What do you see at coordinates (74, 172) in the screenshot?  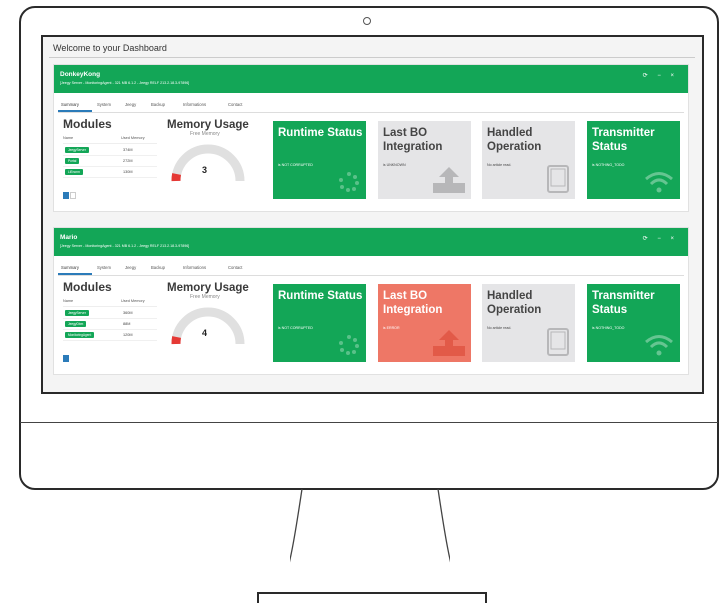 I see `module-badge: LiEnorm` at bounding box center [74, 172].